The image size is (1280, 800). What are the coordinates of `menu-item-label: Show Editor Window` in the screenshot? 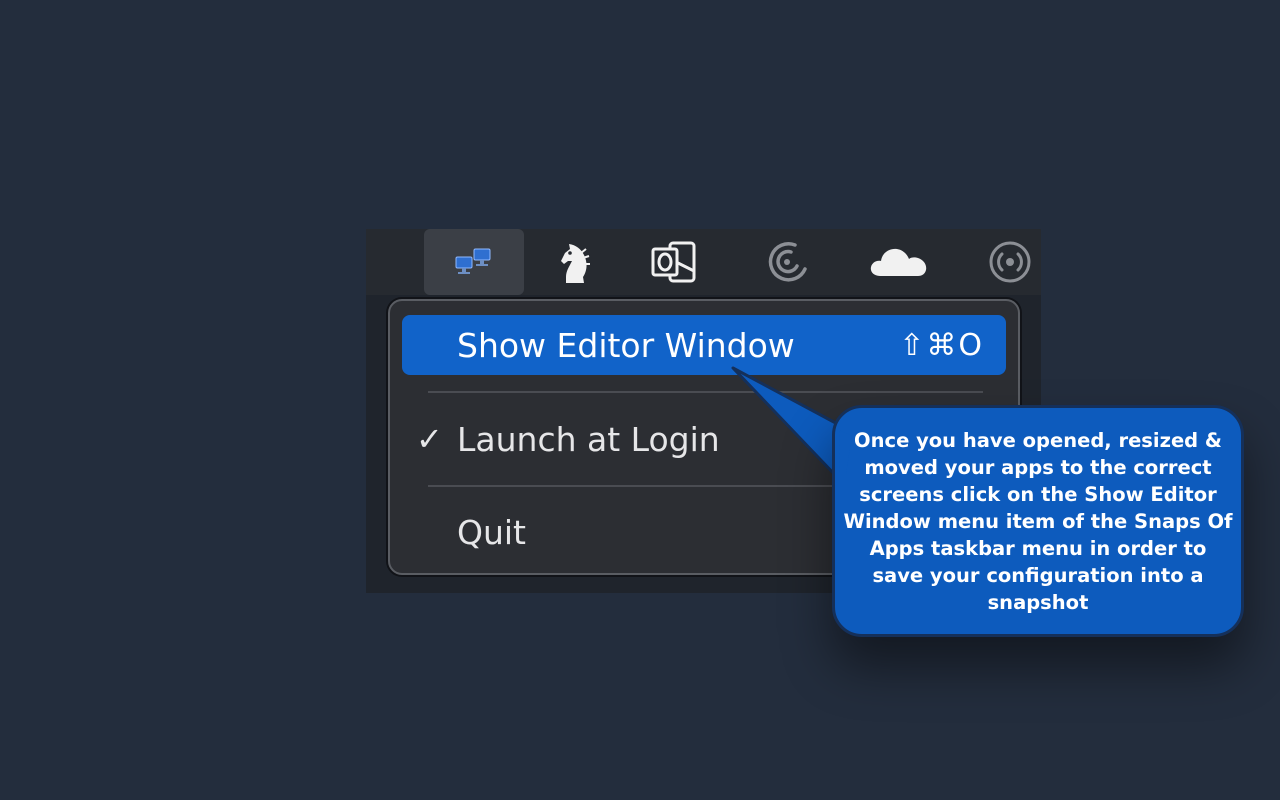 It's located at (626, 345).